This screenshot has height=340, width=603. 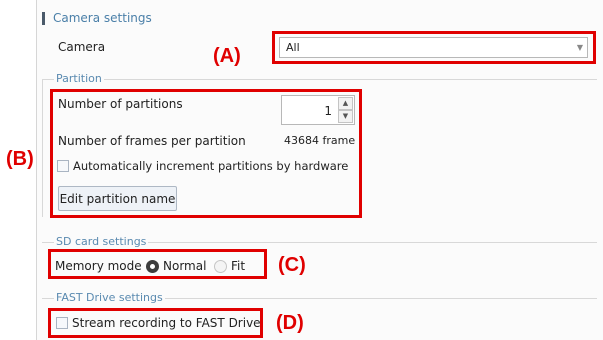 I want to click on camera-settings-header: Camera settings, so click(x=97, y=18).